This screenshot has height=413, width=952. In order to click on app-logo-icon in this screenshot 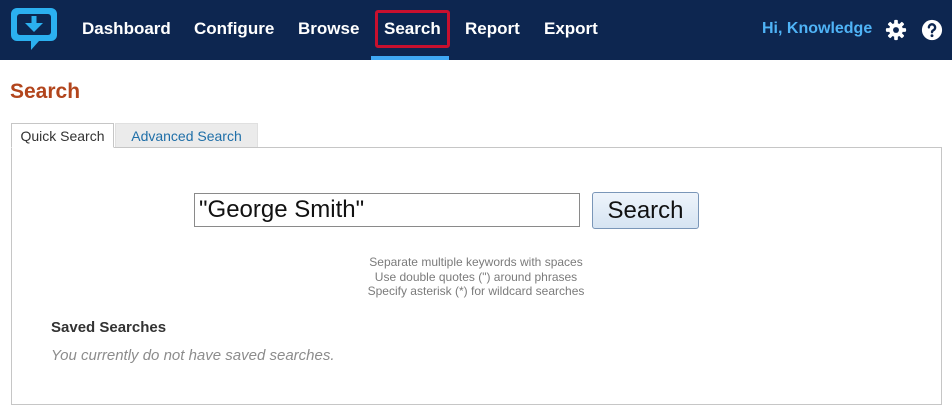, I will do `click(34, 29)`.